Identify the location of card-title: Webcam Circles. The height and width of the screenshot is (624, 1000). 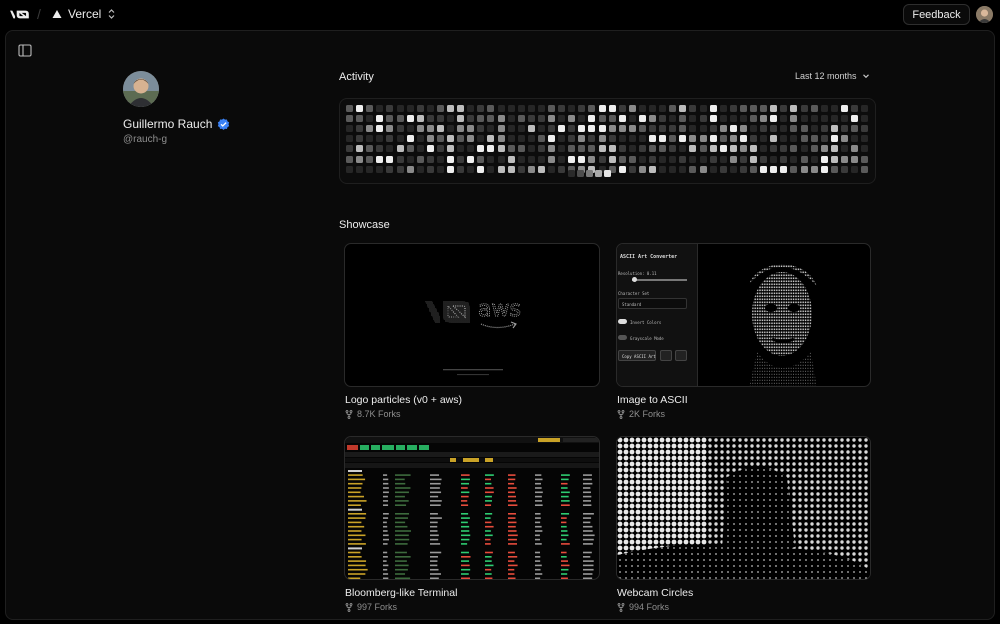
(655, 593).